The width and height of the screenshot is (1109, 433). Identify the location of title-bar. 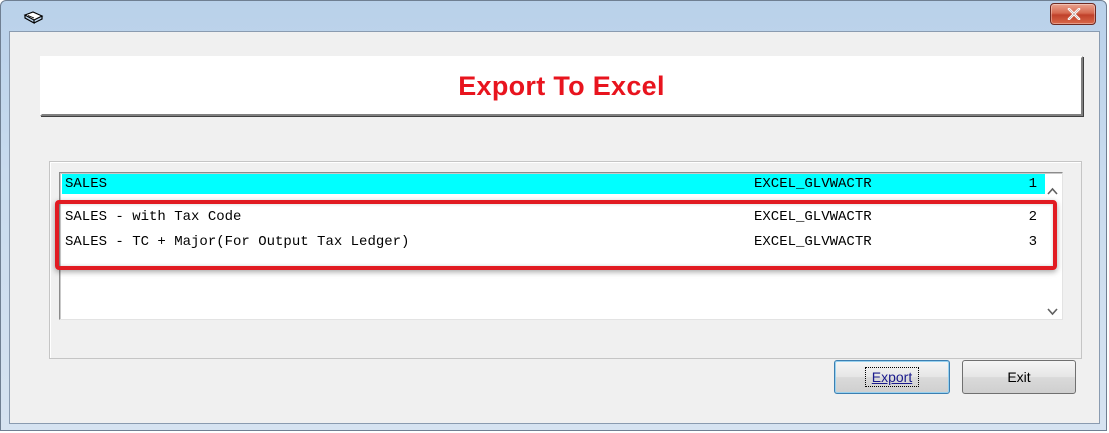
(553, 18).